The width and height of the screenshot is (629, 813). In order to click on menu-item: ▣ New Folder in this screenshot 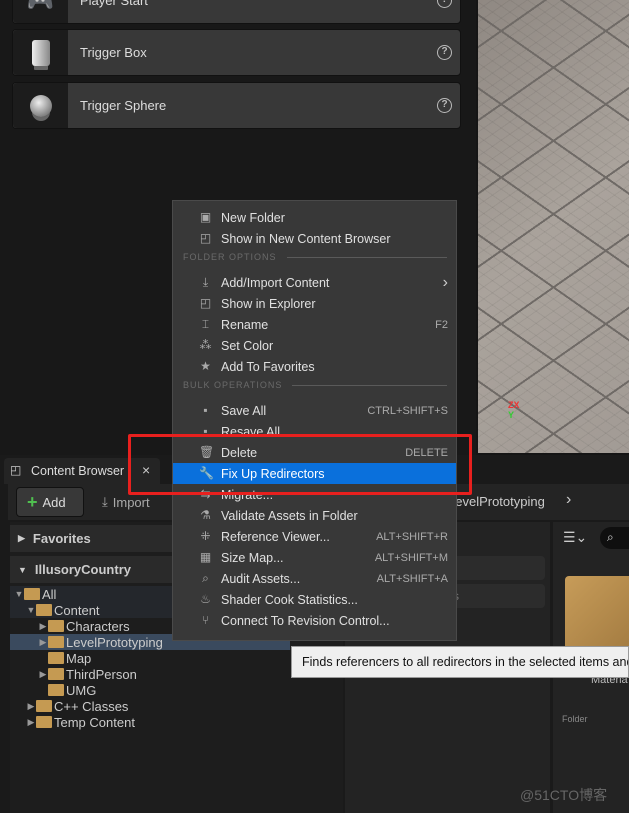, I will do `click(314, 217)`.